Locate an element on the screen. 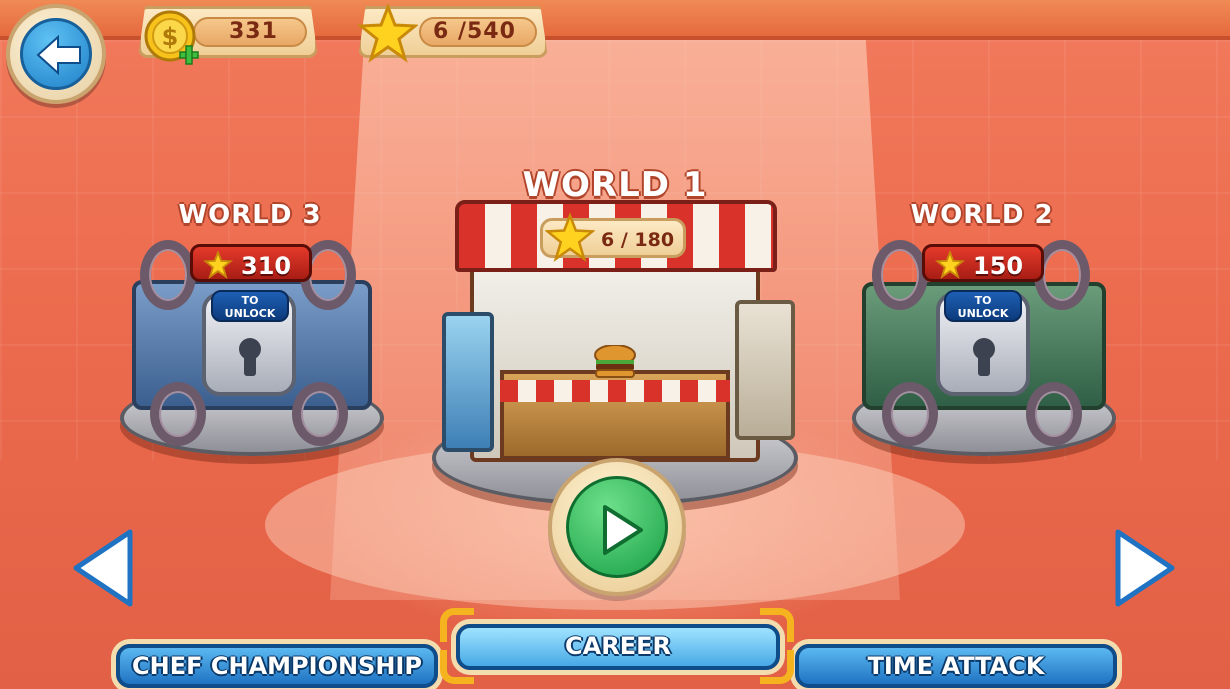  world1-side-cabinet is located at coordinates (765, 370).